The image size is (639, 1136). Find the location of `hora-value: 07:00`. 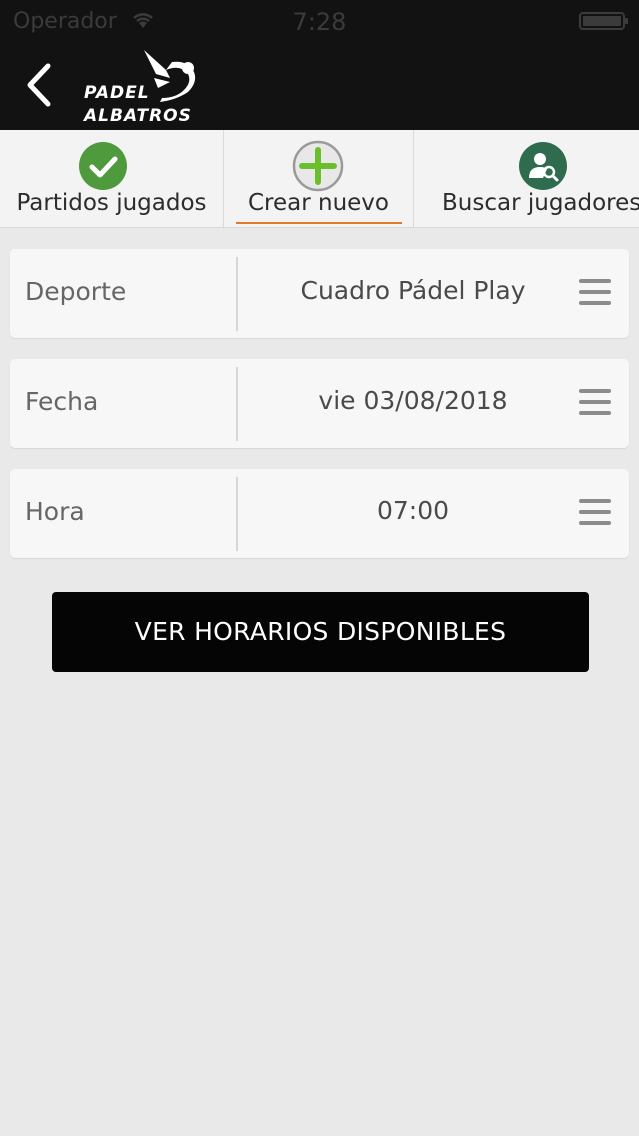

hora-value: 07:00 is located at coordinates (413, 510).